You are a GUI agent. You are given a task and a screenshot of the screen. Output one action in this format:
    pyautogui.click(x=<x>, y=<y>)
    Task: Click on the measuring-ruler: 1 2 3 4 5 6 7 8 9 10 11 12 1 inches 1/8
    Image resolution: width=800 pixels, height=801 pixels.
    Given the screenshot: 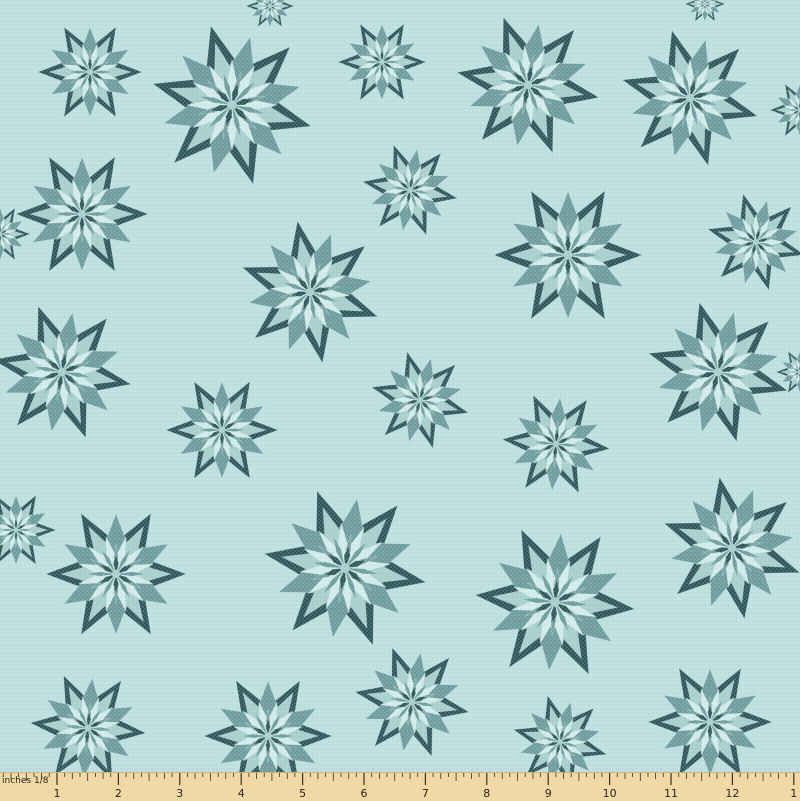 What is the action you would take?
    pyautogui.click(x=400, y=786)
    